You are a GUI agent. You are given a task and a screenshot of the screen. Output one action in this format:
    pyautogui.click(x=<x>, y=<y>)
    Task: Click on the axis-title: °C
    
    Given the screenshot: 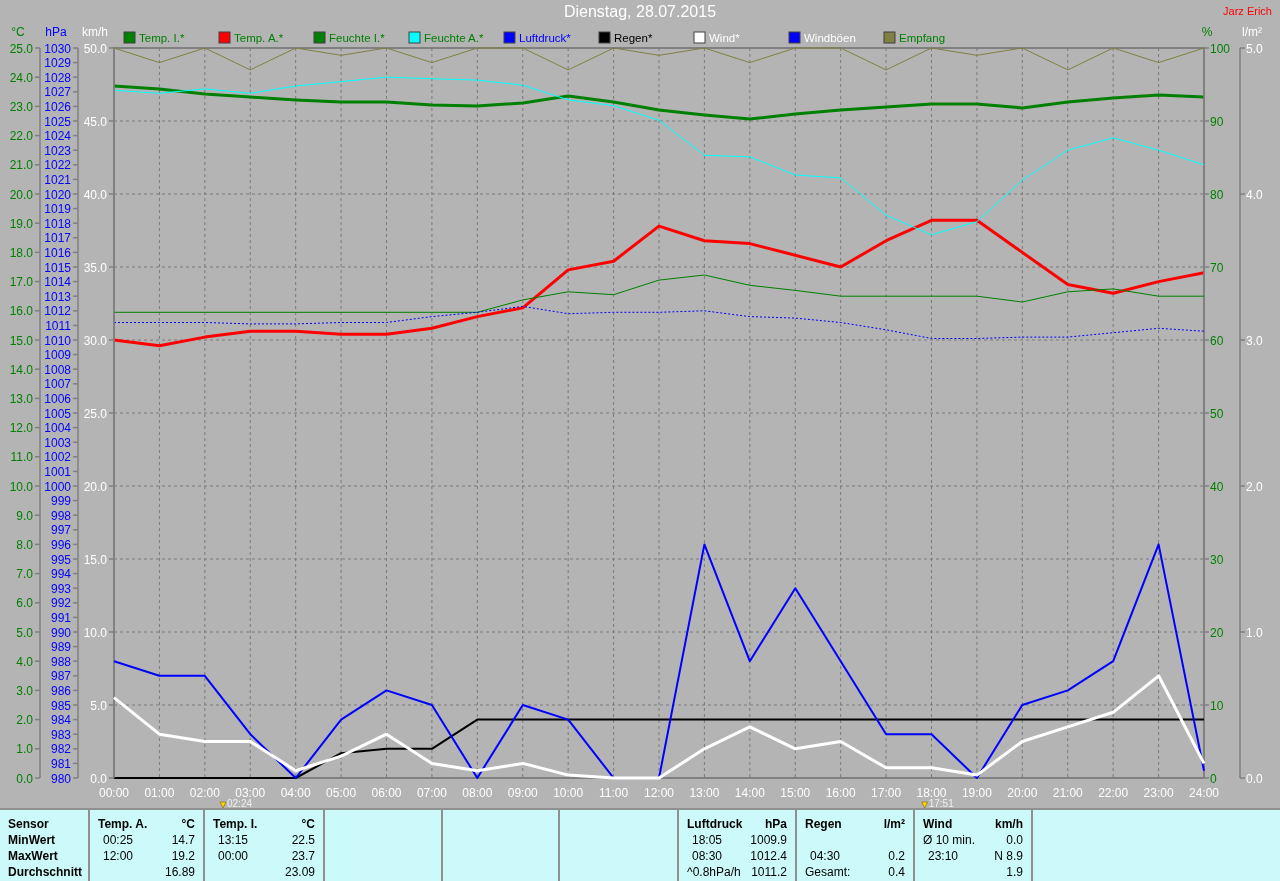 What is the action you would take?
    pyautogui.click(x=18, y=32)
    